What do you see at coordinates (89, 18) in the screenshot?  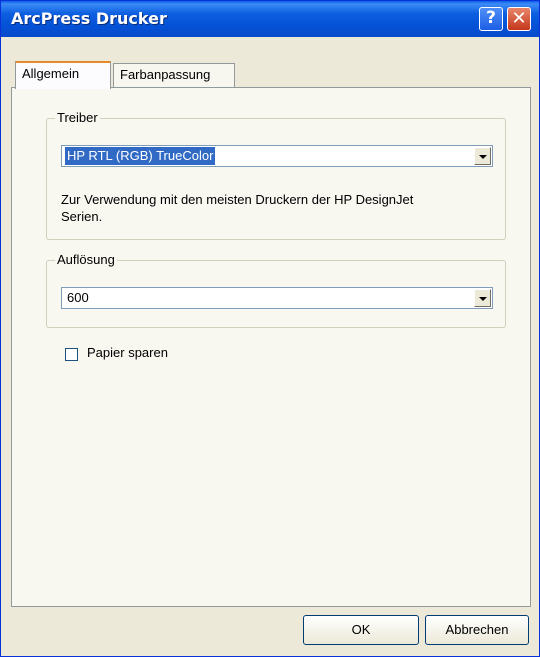 I see `window-title: ArcPress Drucker` at bounding box center [89, 18].